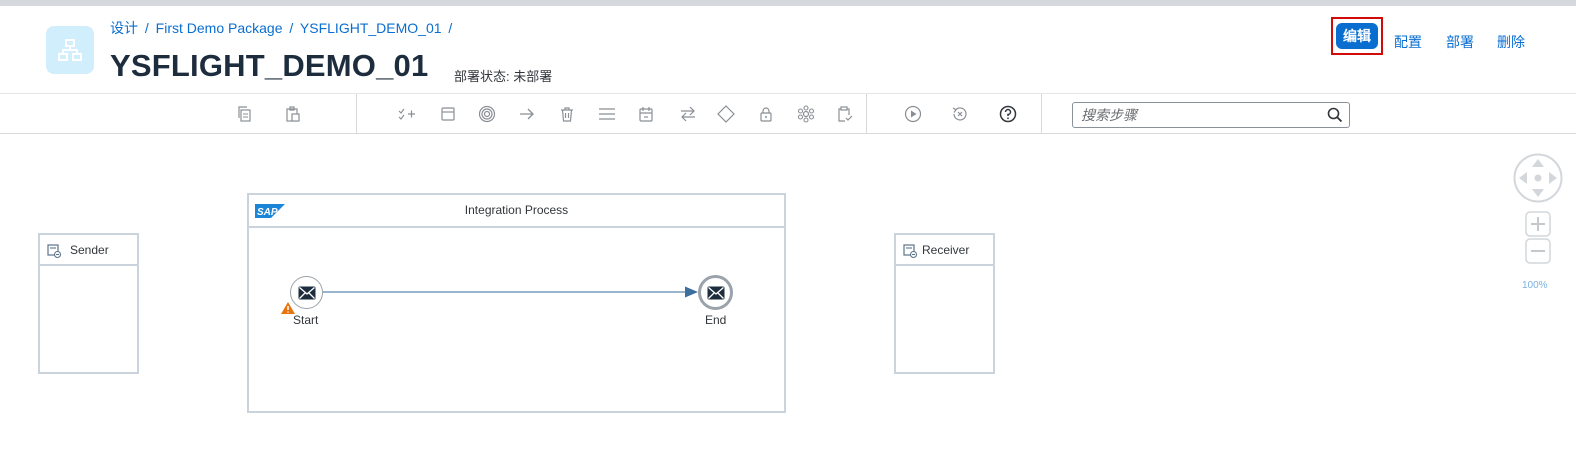 The height and width of the screenshot is (459, 1576). Describe the element at coordinates (1335, 117) in the screenshot. I see `search-icon` at that location.